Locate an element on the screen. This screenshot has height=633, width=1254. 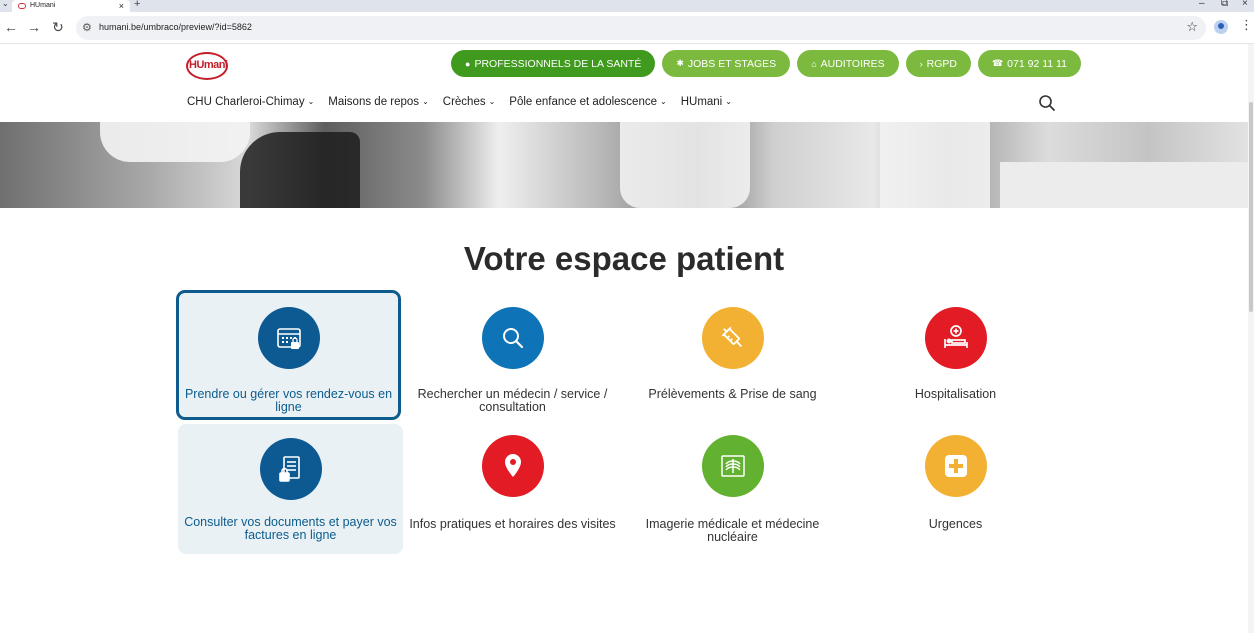
user-icon: ● is located at coordinates (468, 63).